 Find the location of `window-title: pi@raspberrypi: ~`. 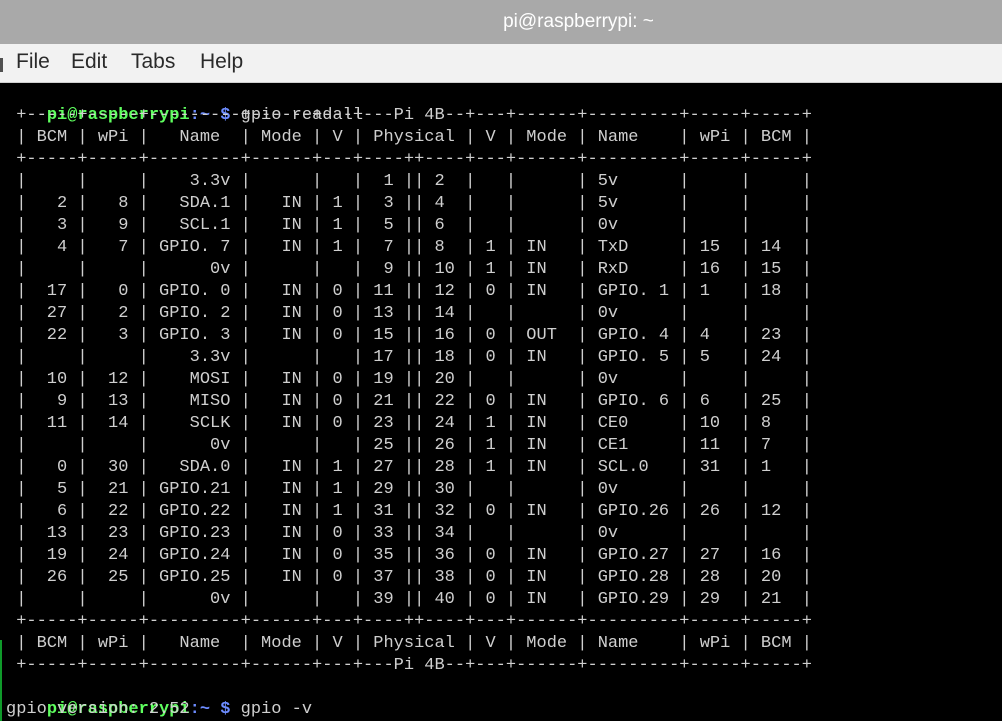

window-title: pi@raspberrypi: ~ is located at coordinates (578, 21).